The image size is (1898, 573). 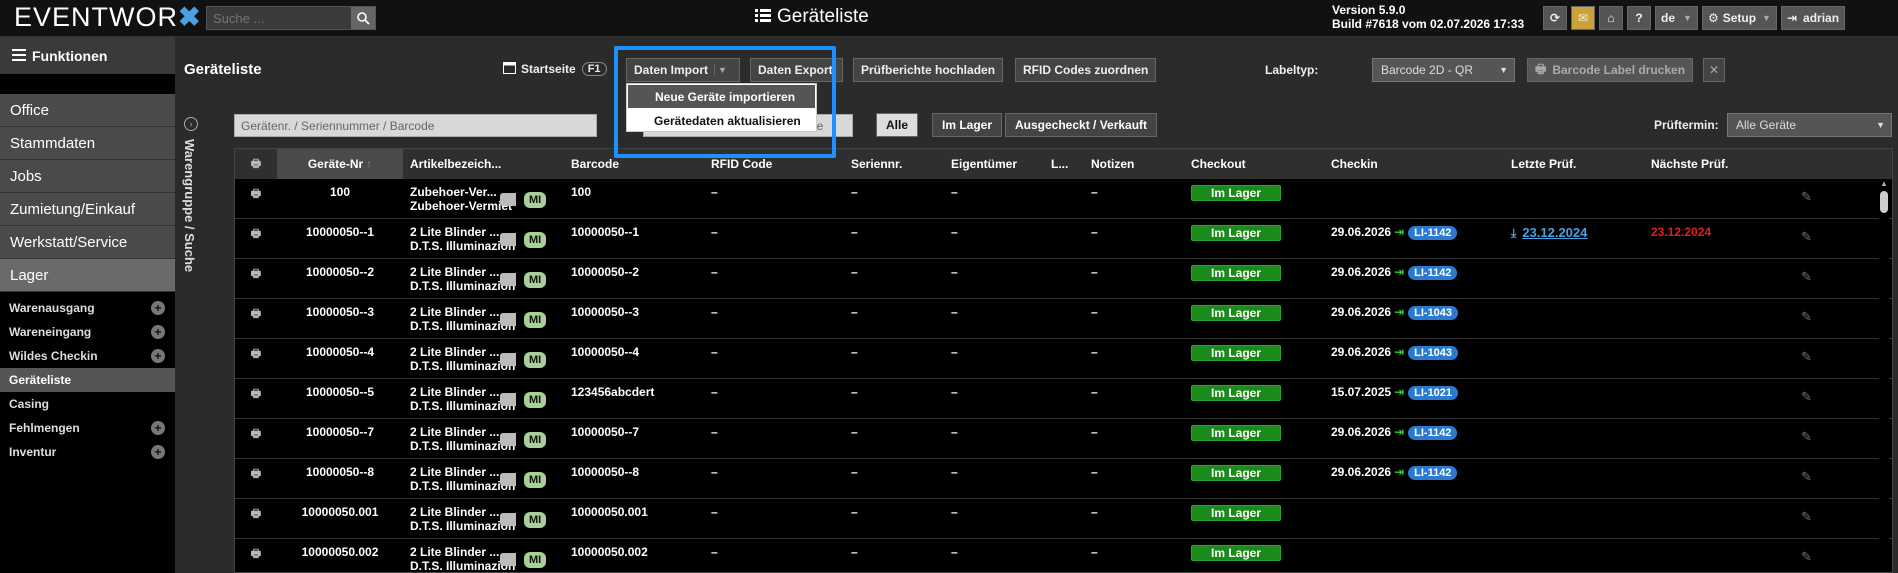 I want to click on search-icon, so click(x=363, y=18).